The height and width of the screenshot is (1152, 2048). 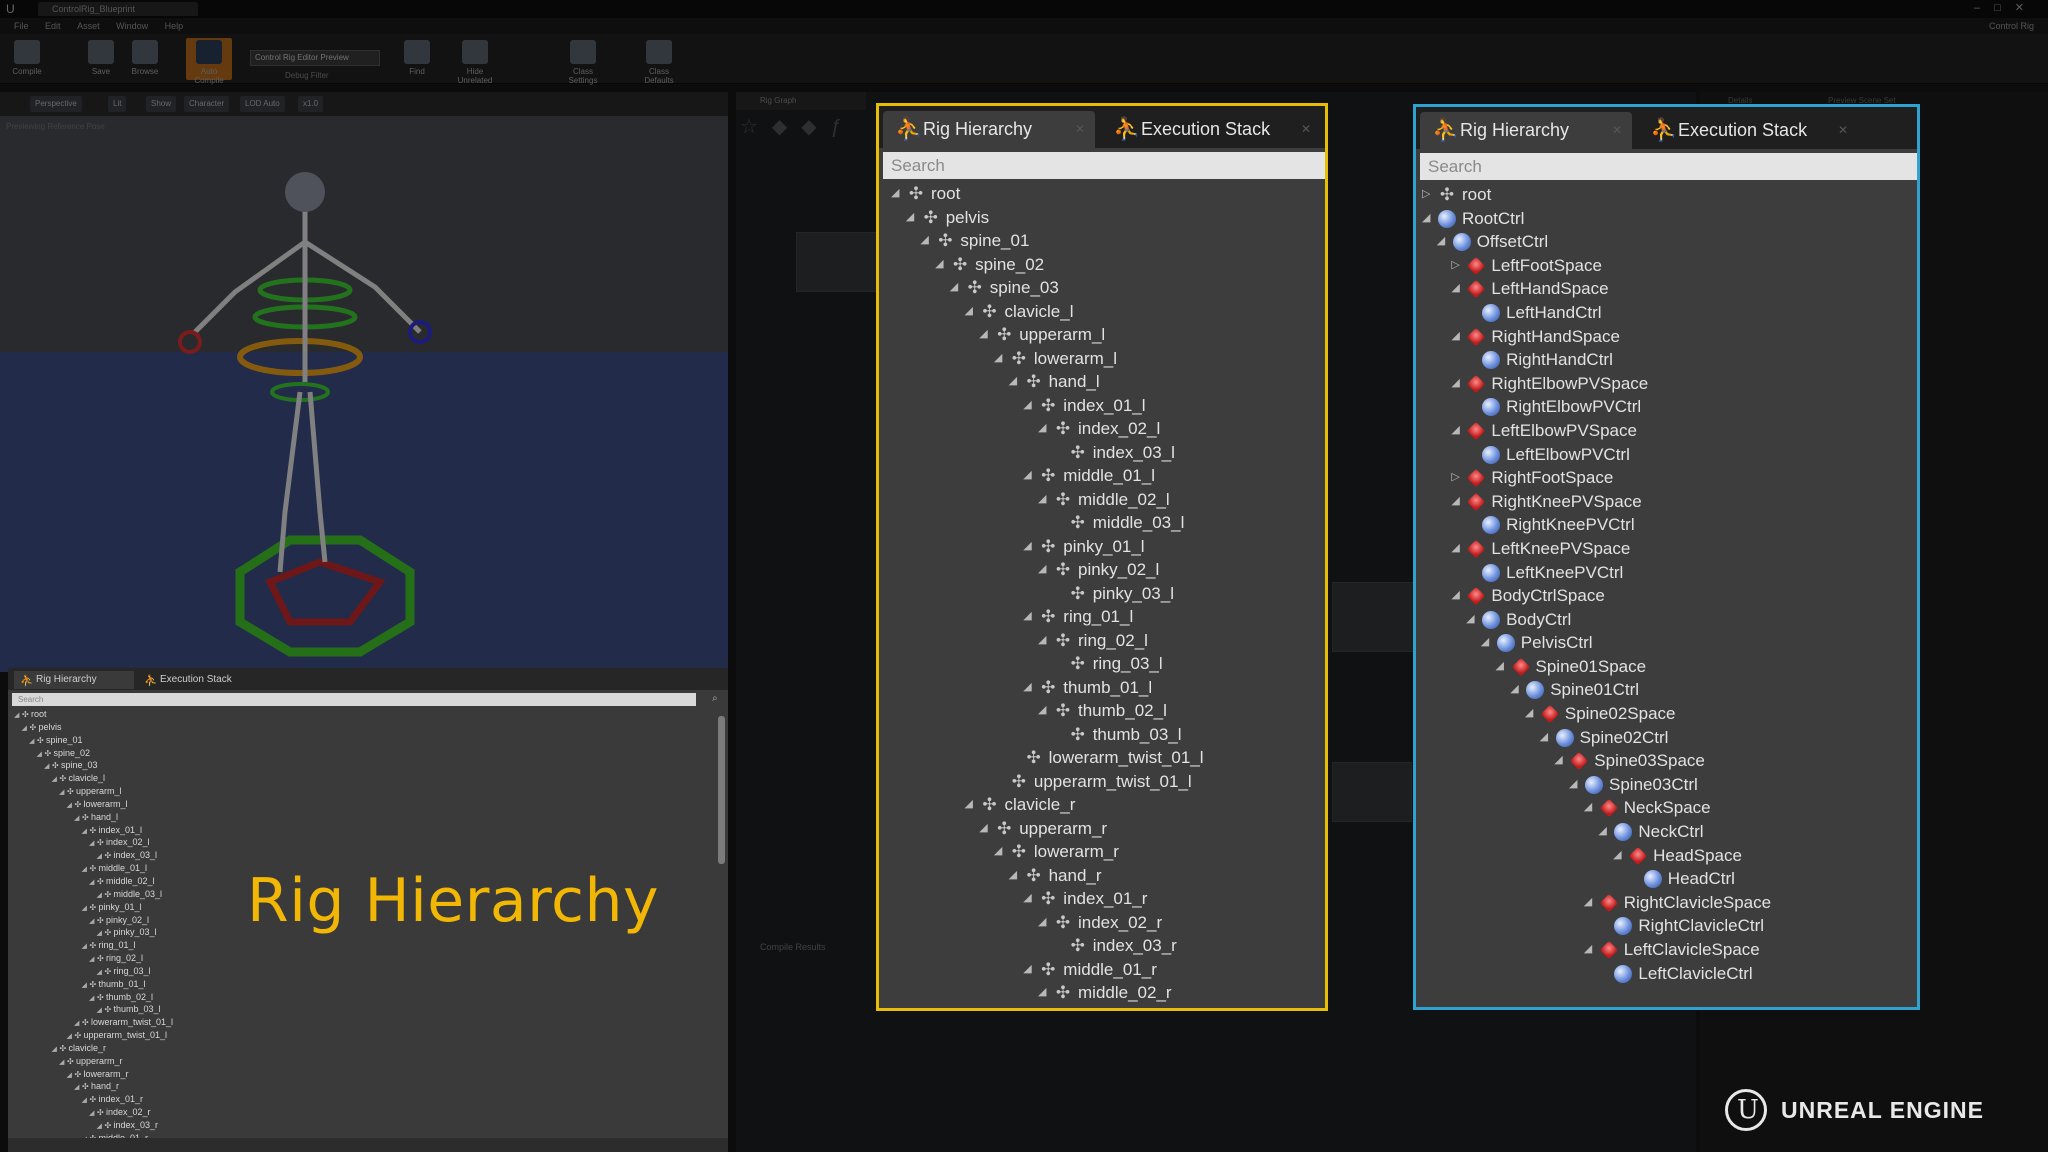 I want to click on tree-row: ◢ Spine01Ctrl, so click(x=1666, y=690).